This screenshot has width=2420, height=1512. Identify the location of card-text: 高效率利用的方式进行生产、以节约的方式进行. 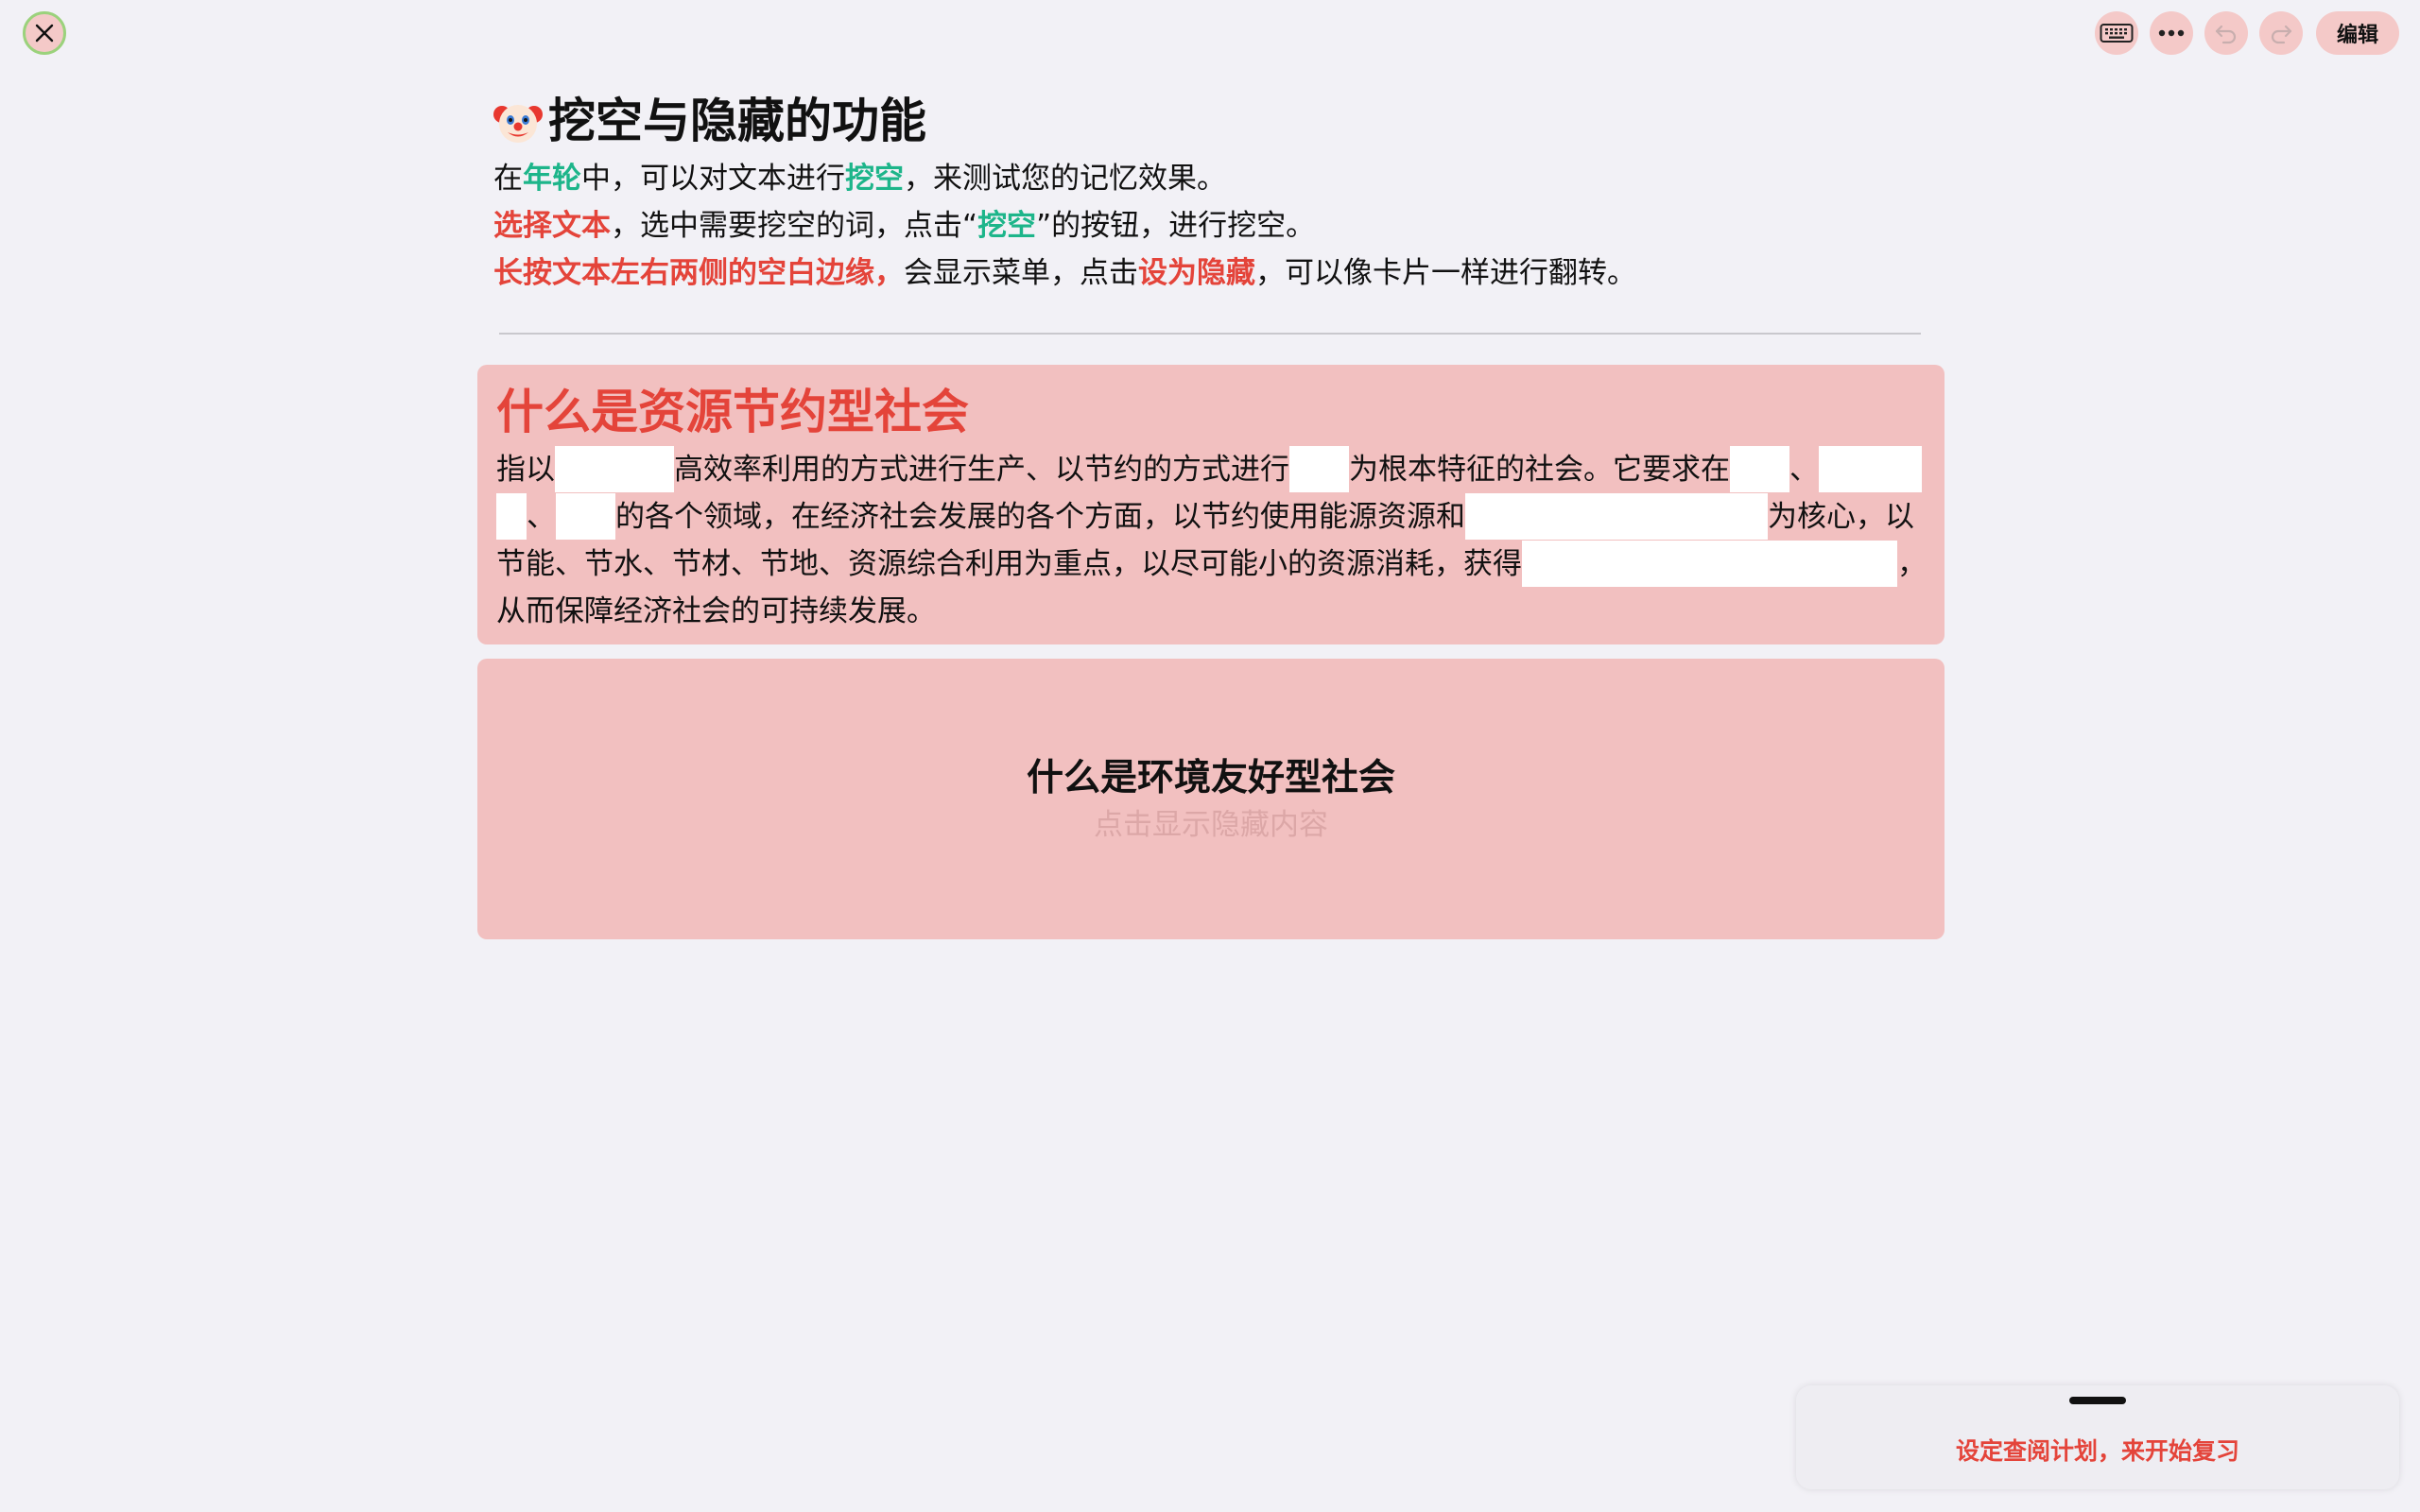
(982, 470).